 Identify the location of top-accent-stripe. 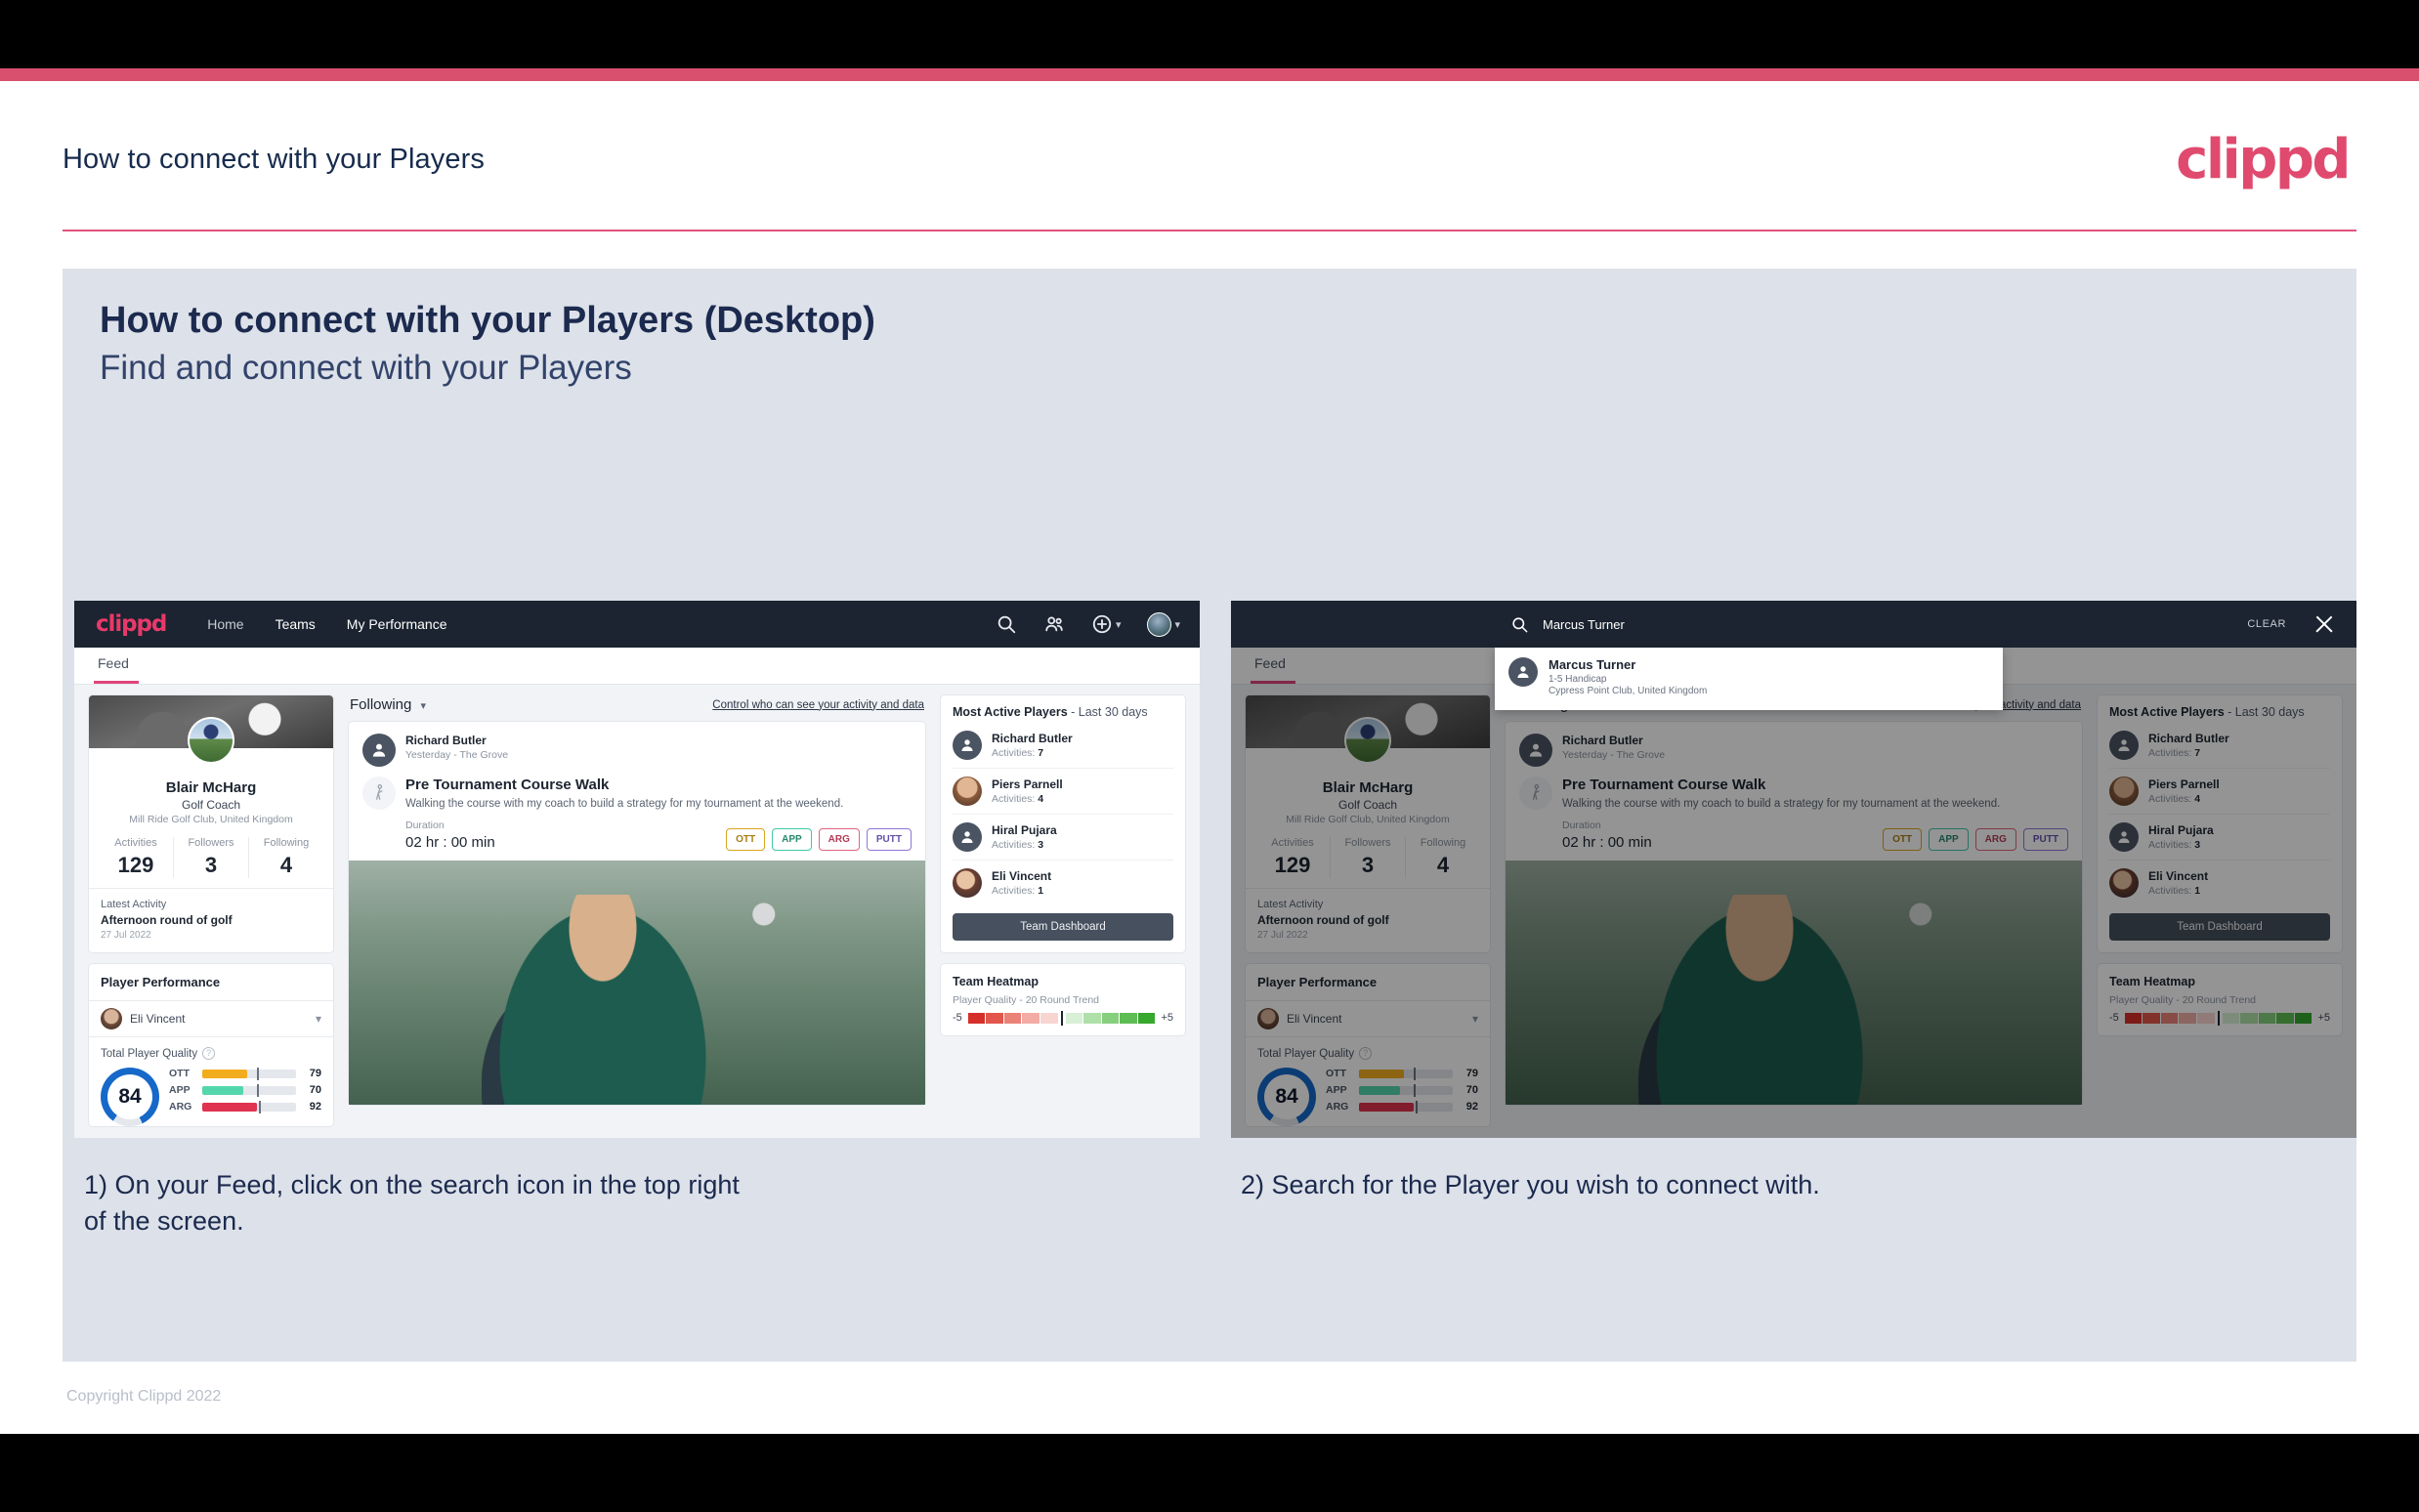
(1209, 74).